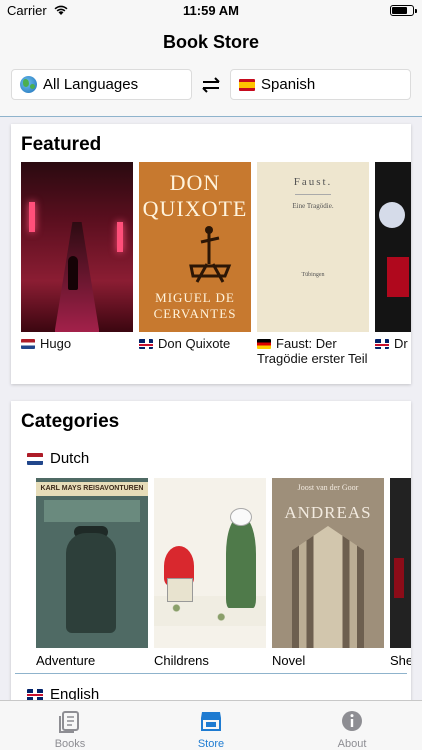 The image size is (422, 750). I want to click on germany-flag-icon, so click(264, 344).